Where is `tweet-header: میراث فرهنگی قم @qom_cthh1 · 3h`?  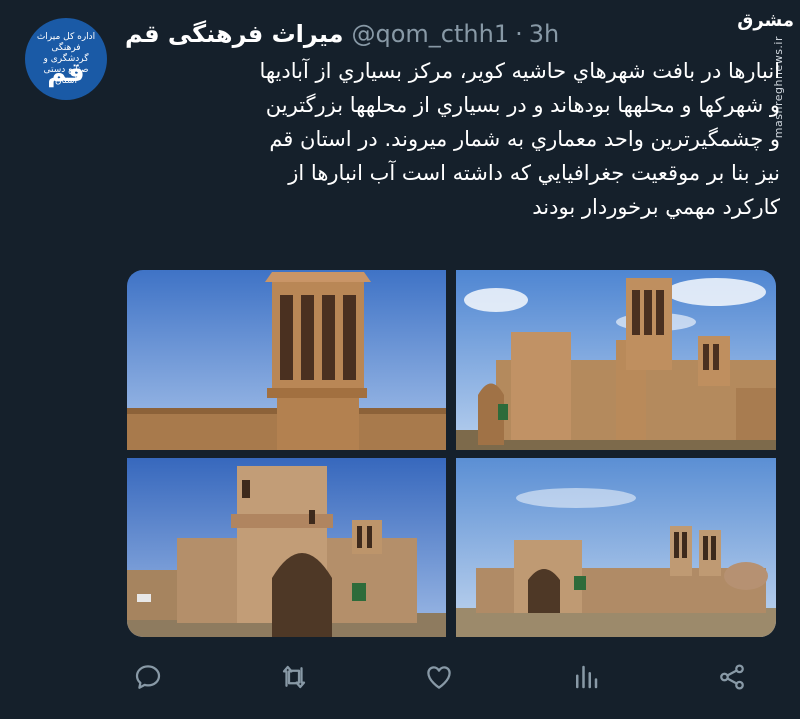
tweet-header: میراث فرهنگی قم @qom_cthh1 · 3h is located at coordinates (342, 34).